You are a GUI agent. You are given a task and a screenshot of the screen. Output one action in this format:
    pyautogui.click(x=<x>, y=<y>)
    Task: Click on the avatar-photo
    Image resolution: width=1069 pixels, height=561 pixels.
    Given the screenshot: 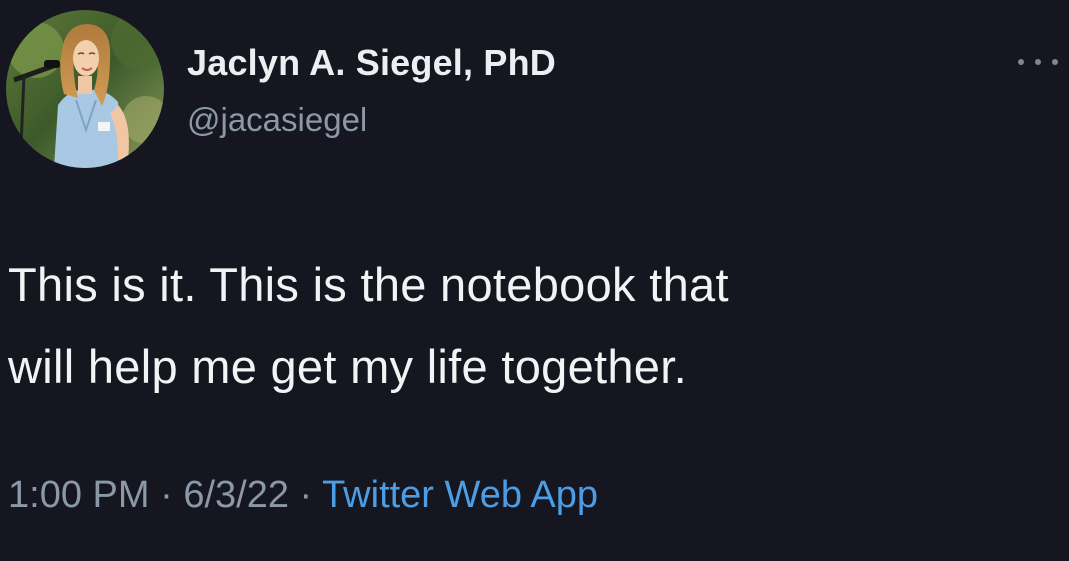 What is the action you would take?
    pyautogui.click(x=85, y=89)
    